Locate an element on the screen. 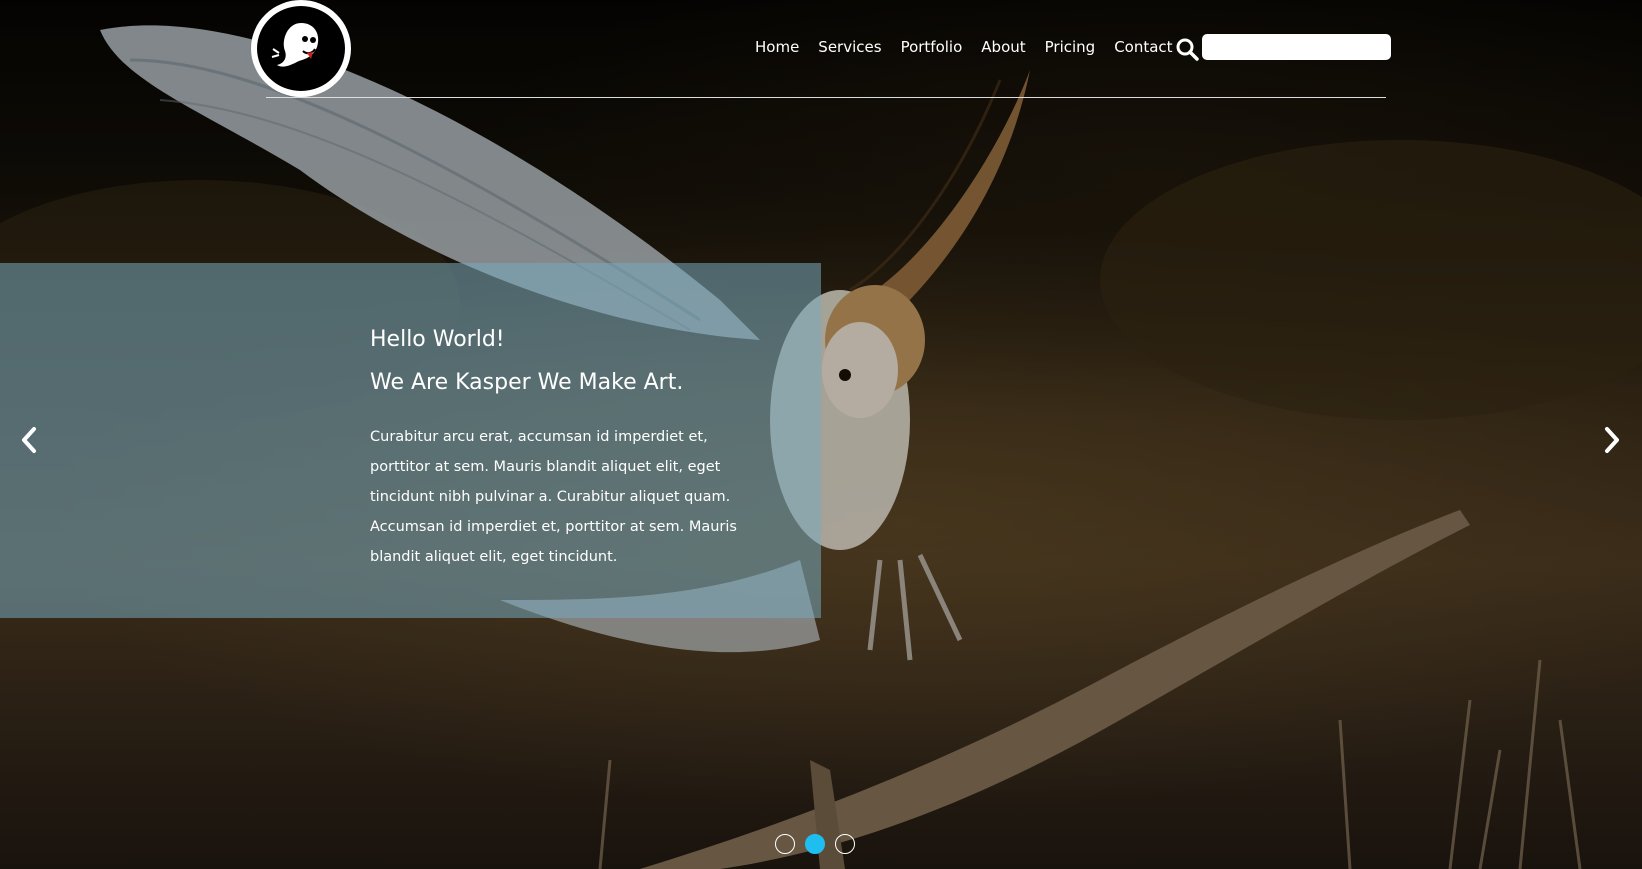 The height and width of the screenshot is (869, 1642). slide-heading-1: Hello World! is located at coordinates (437, 339).